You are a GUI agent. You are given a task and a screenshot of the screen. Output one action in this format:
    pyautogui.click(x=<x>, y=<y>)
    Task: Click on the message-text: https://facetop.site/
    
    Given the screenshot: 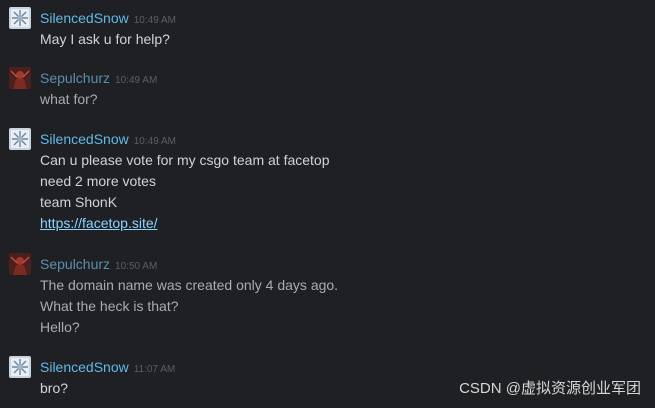 What is the action you would take?
    pyautogui.click(x=185, y=223)
    